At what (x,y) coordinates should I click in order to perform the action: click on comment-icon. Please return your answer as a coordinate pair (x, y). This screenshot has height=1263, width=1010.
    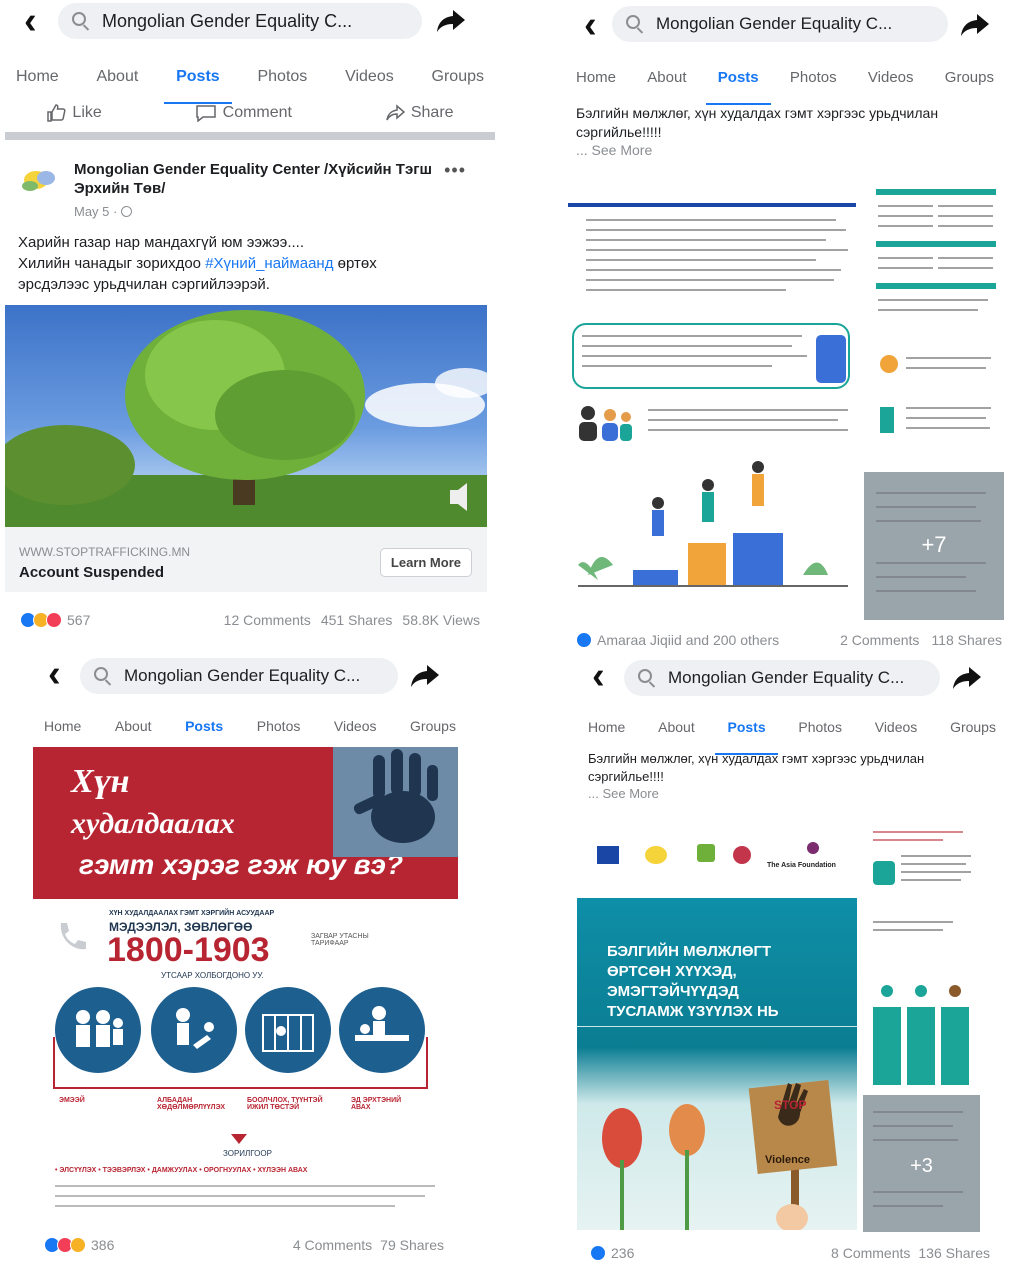
    Looking at the image, I should click on (205, 113).